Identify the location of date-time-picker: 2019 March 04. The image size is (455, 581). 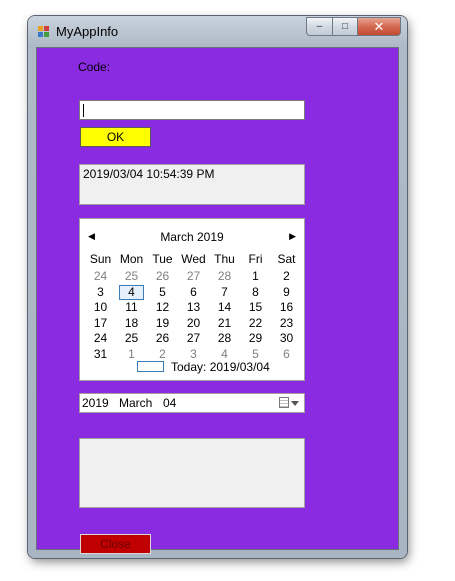
(192, 403).